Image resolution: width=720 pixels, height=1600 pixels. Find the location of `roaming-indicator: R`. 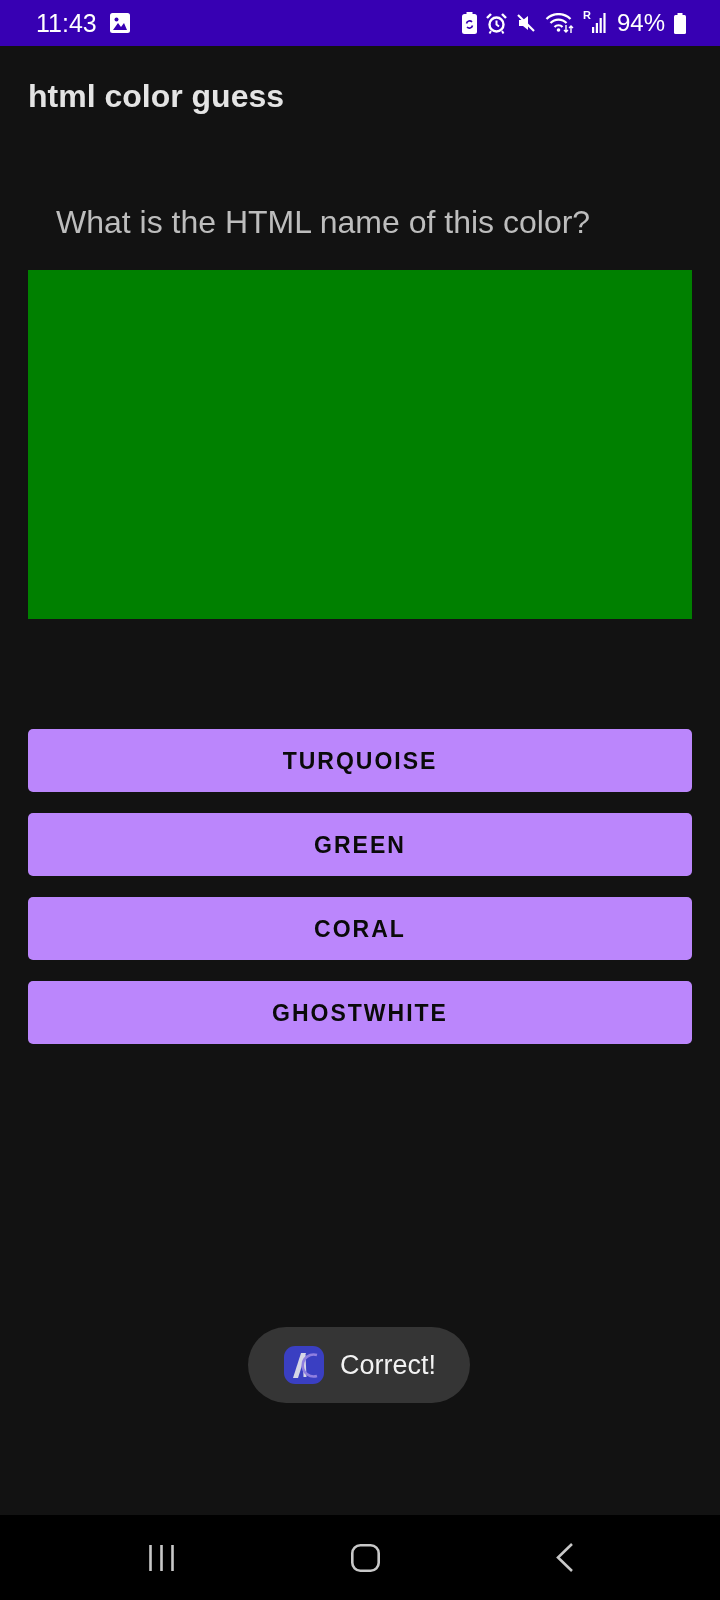

roaming-indicator: R is located at coordinates (587, 15).